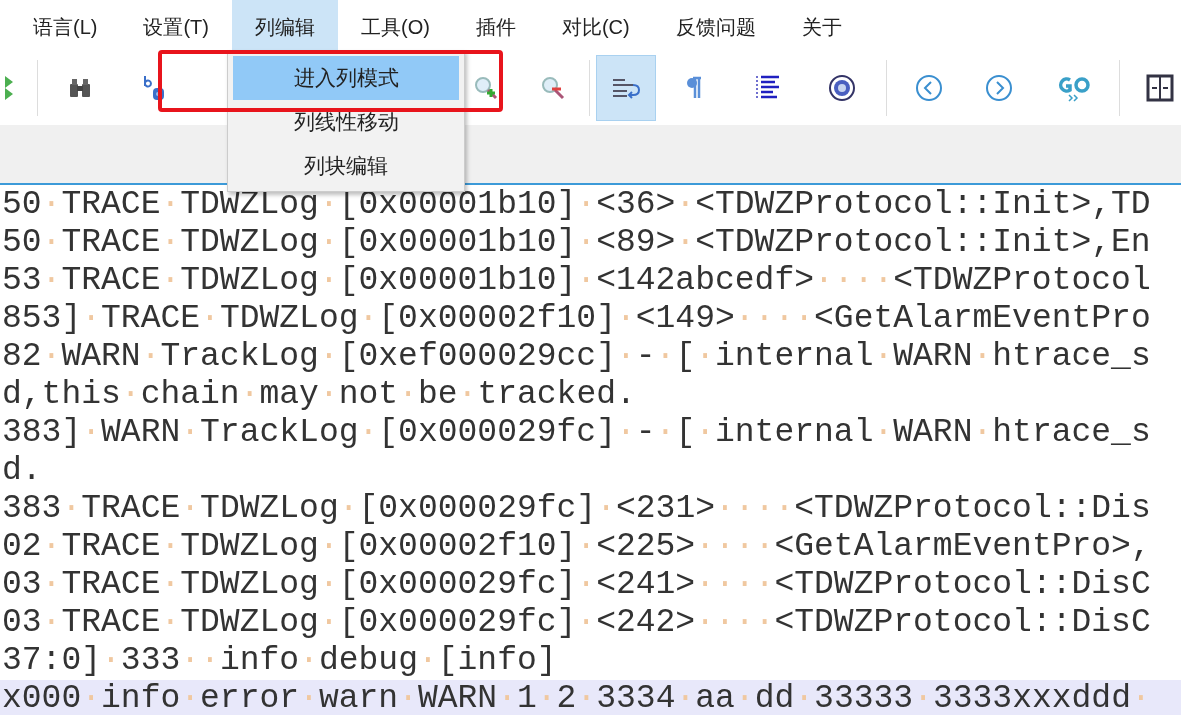 This screenshot has height=715, width=1181. Describe the element at coordinates (694, 87) in the screenshot. I see `pilcrow-icon` at that location.